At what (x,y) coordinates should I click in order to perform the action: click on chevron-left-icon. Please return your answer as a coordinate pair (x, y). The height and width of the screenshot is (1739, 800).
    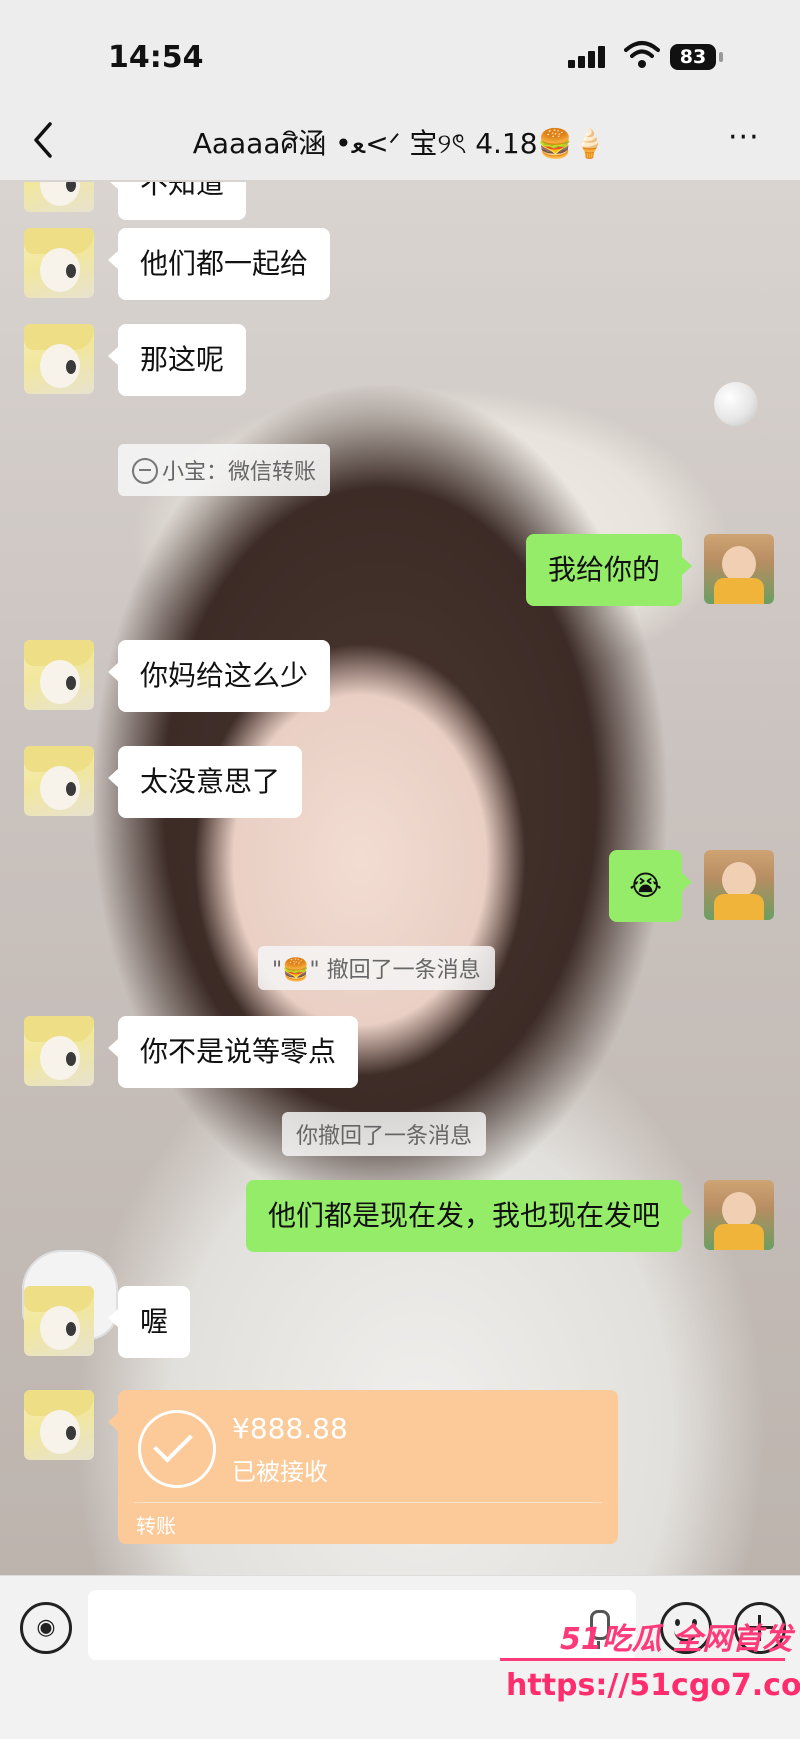
    Looking at the image, I should click on (44, 140).